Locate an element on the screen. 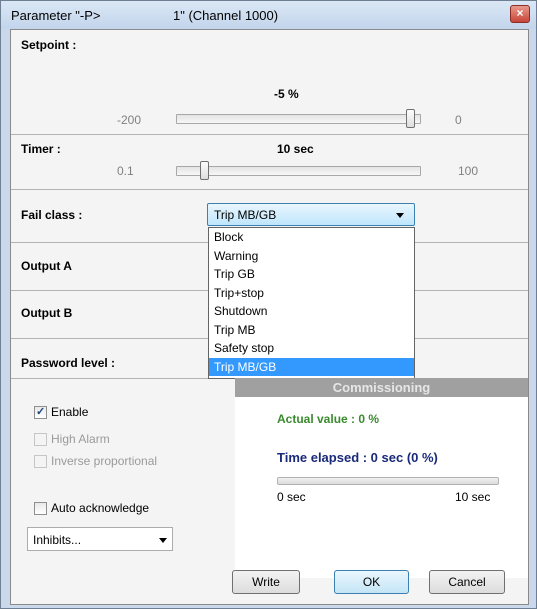 The width and height of the screenshot is (537, 609). timer-min: 0.1 is located at coordinates (125, 171).